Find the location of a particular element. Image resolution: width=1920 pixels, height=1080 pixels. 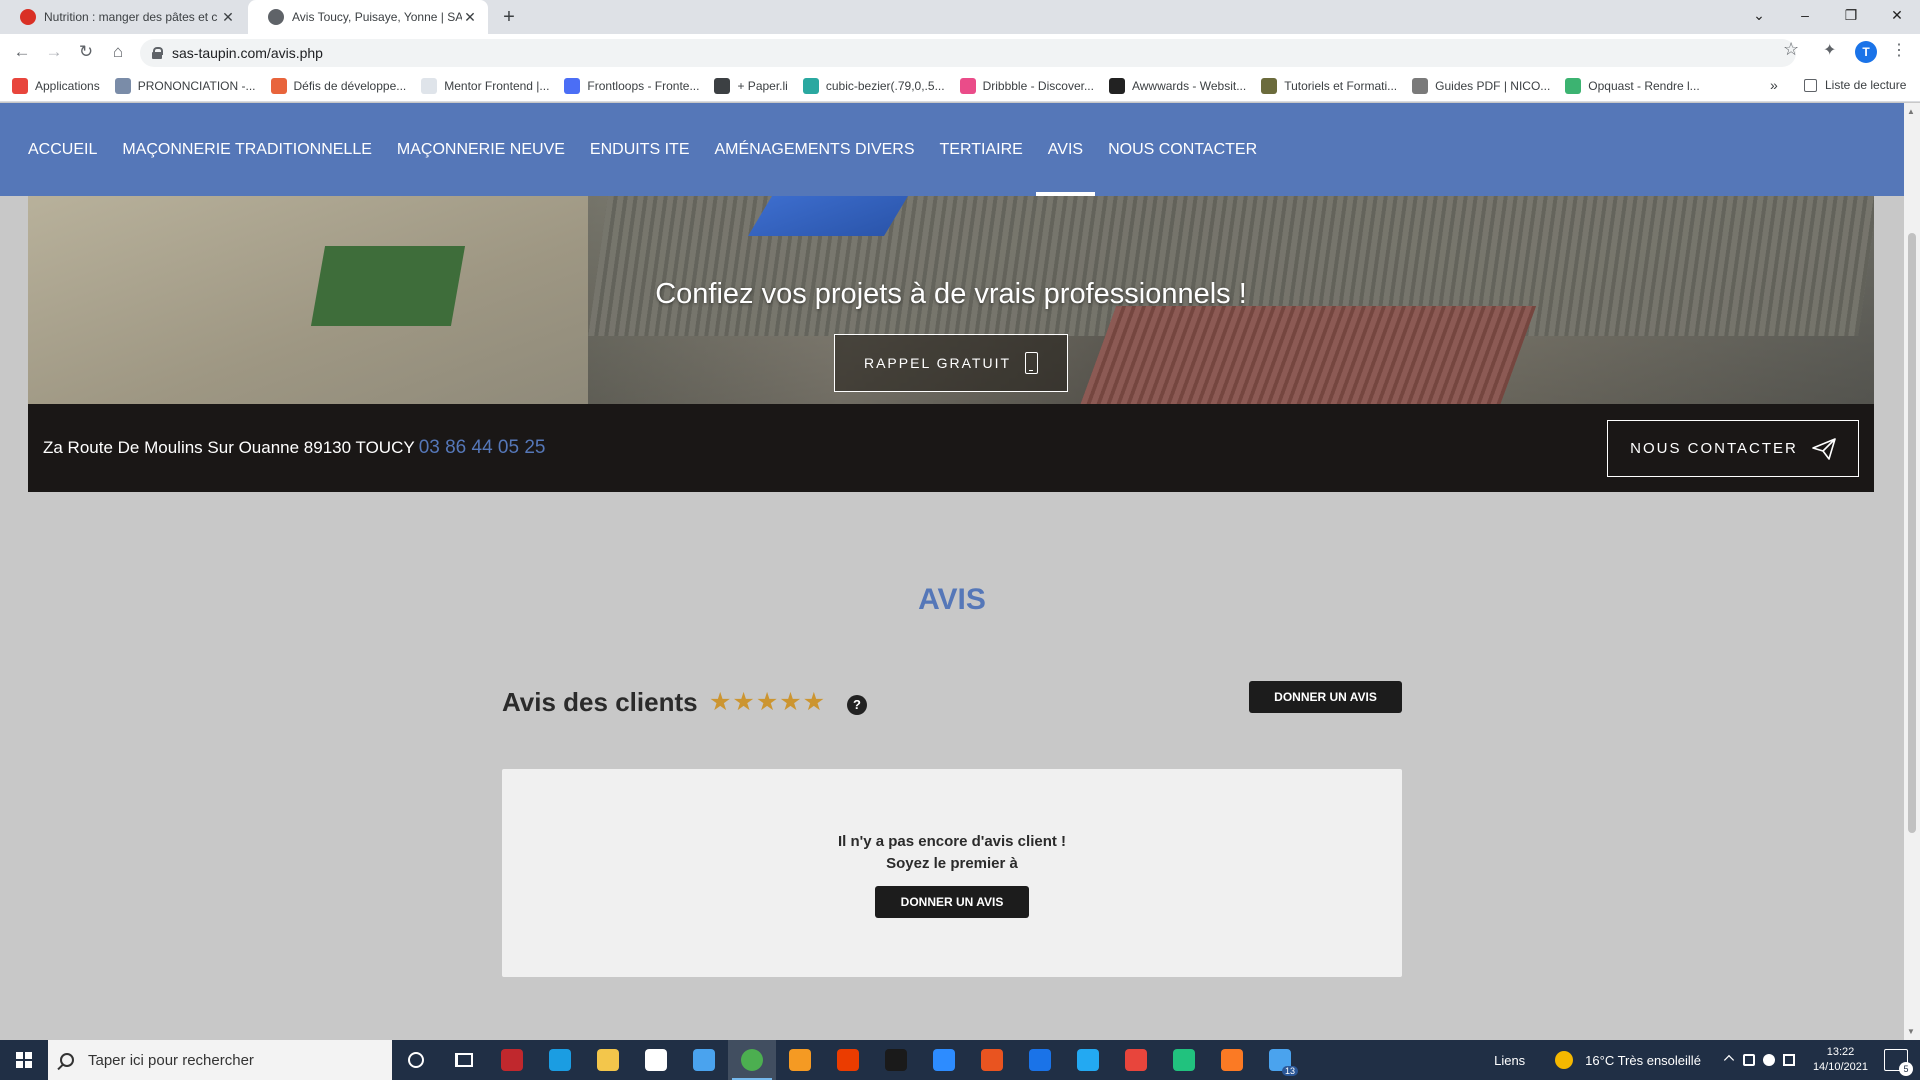

xampp-icon is located at coordinates (1232, 1060).